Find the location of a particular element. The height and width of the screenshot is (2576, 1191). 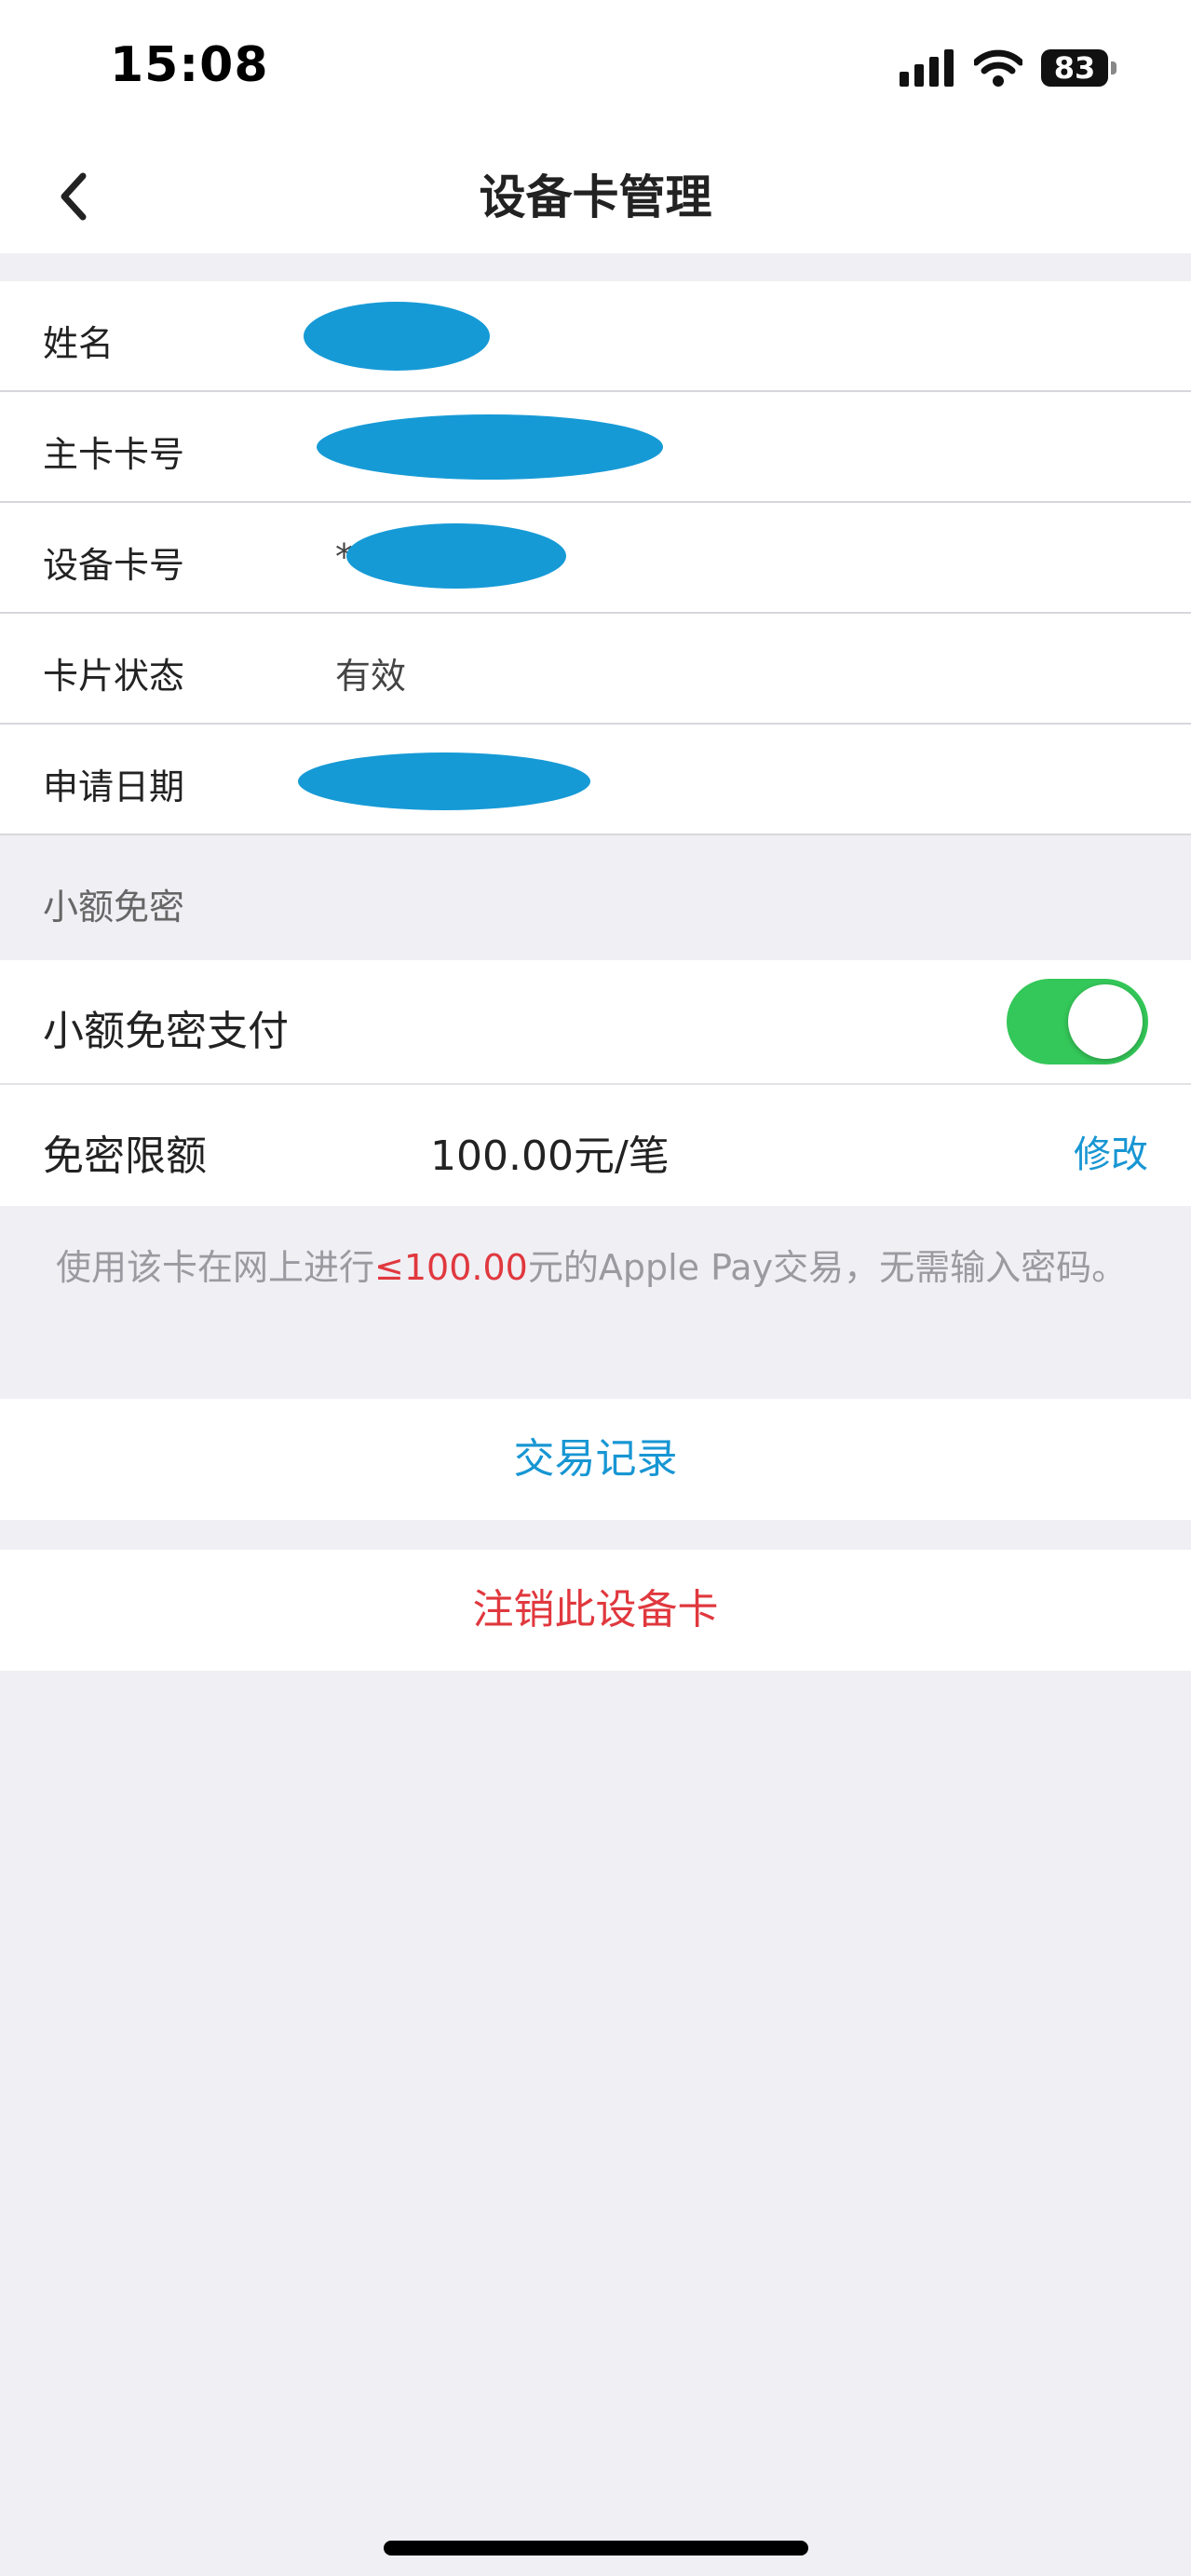

status-label: 卡片状态 is located at coordinates (114, 676).